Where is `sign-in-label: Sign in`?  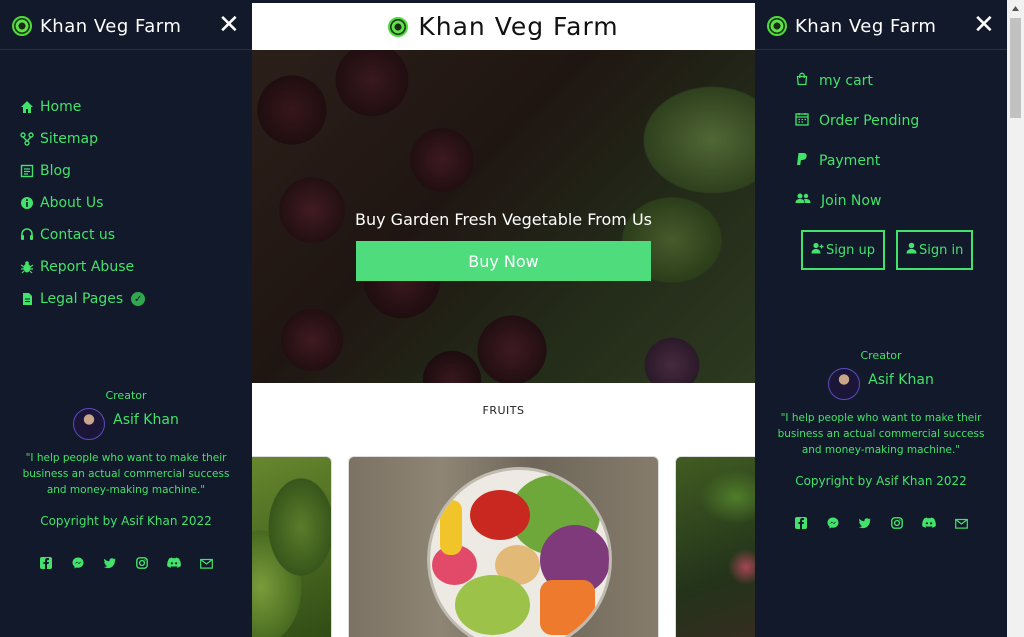
sign-in-label: Sign in is located at coordinates (941, 250).